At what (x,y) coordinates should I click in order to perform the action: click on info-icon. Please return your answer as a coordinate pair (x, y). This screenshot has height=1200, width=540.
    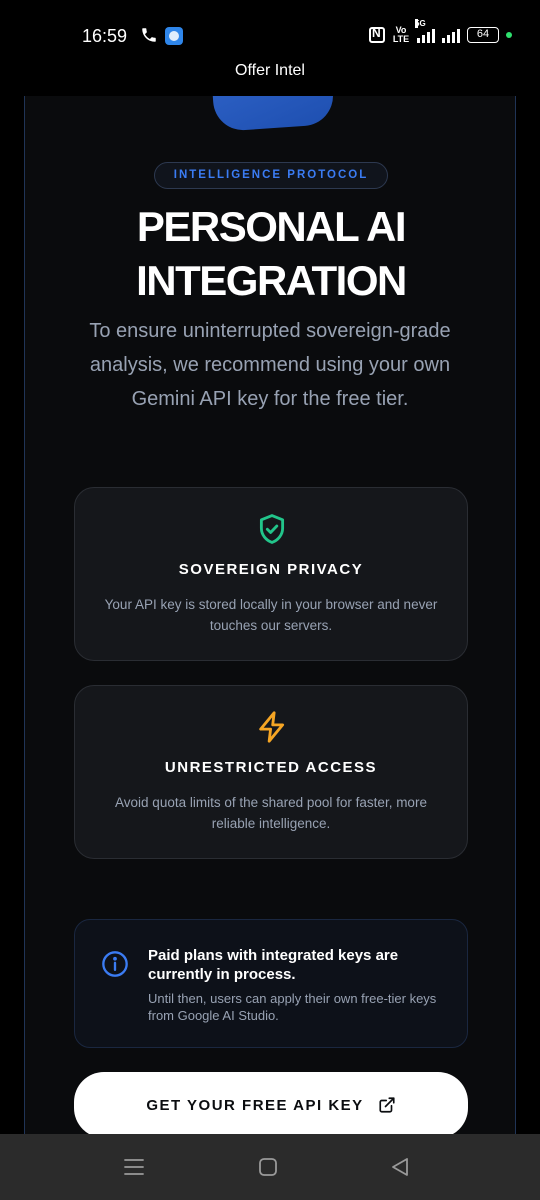
    Looking at the image, I should click on (115, 964).